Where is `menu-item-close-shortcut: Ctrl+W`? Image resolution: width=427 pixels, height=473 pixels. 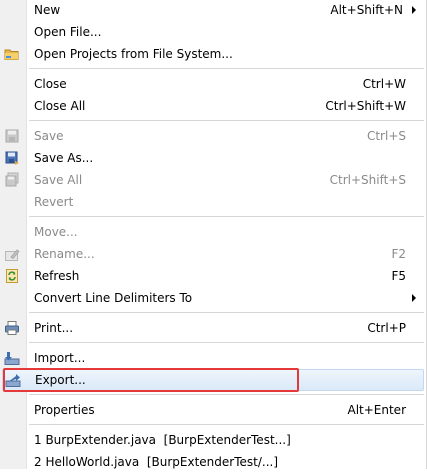 menu-item-close-shortcut: Ctrl+W is located at coordinates (384, 84).